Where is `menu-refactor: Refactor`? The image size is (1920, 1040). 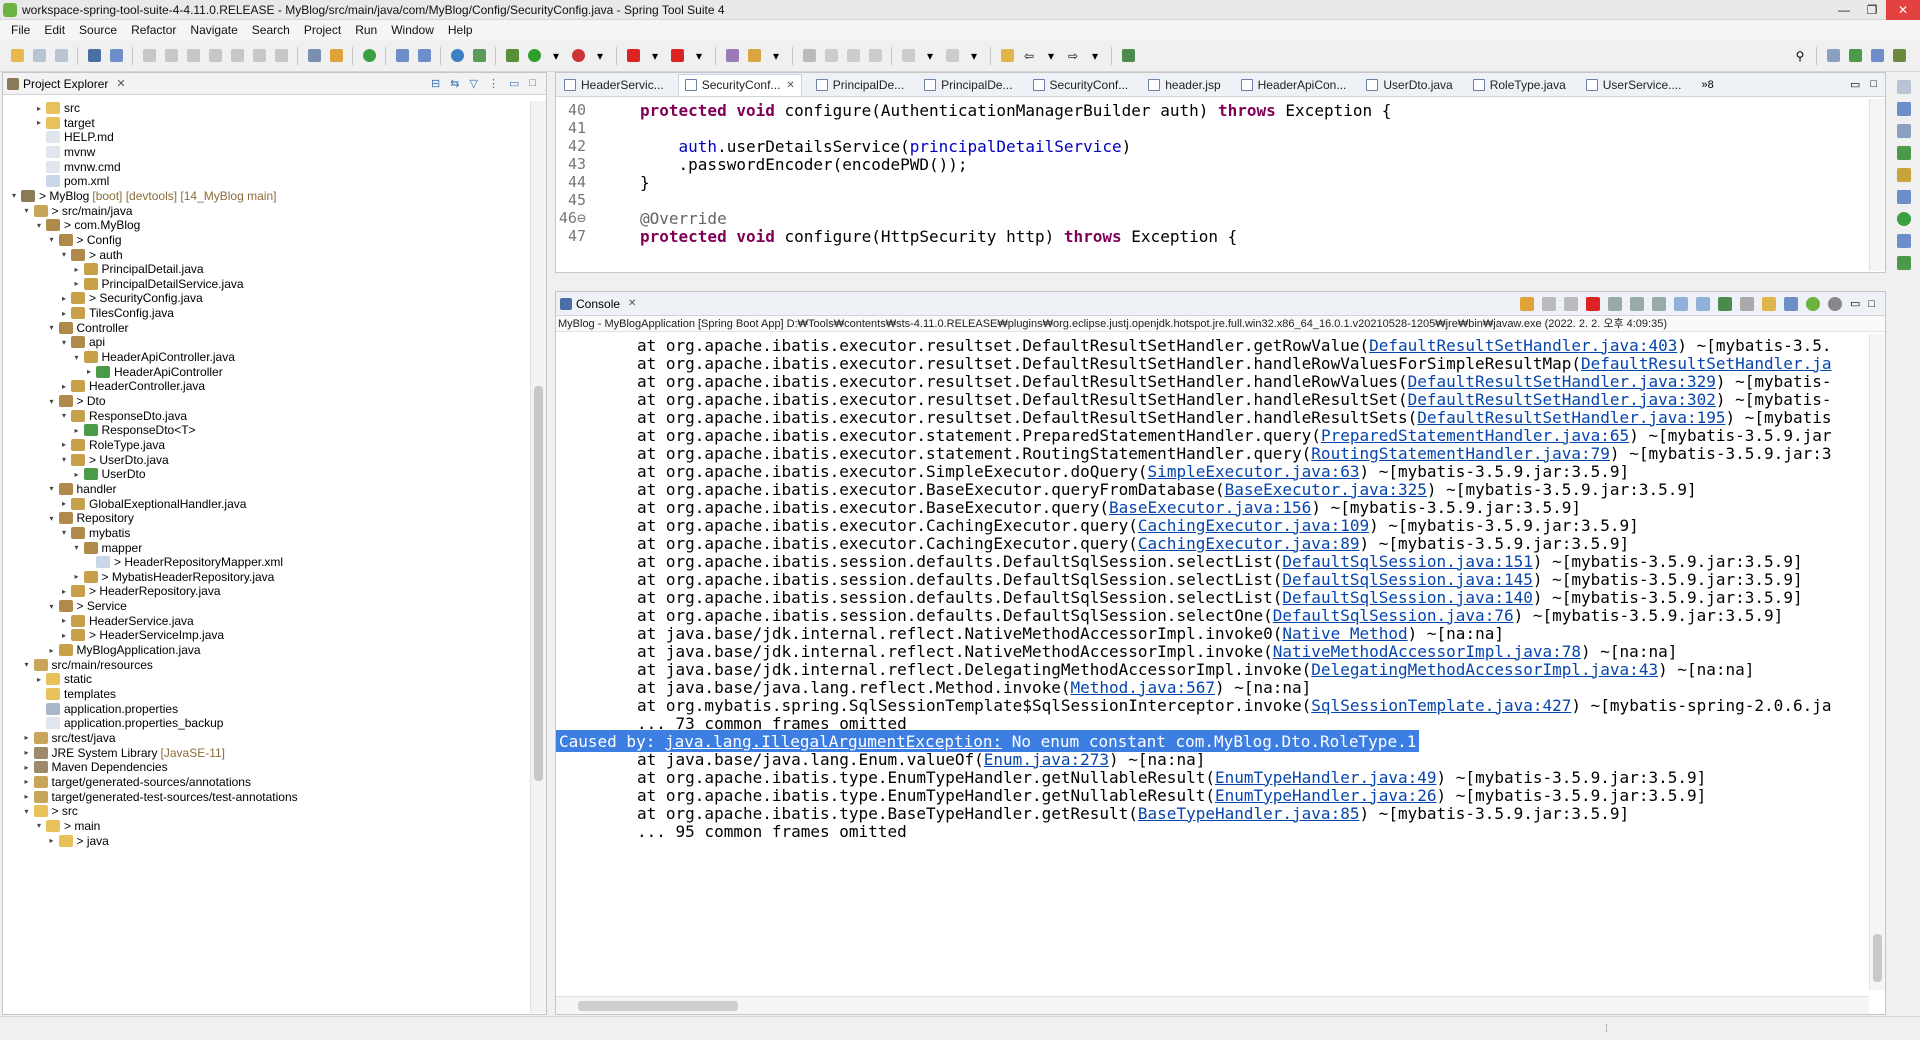
menu-refactor: Refactor is located at coordinates (153, 30).